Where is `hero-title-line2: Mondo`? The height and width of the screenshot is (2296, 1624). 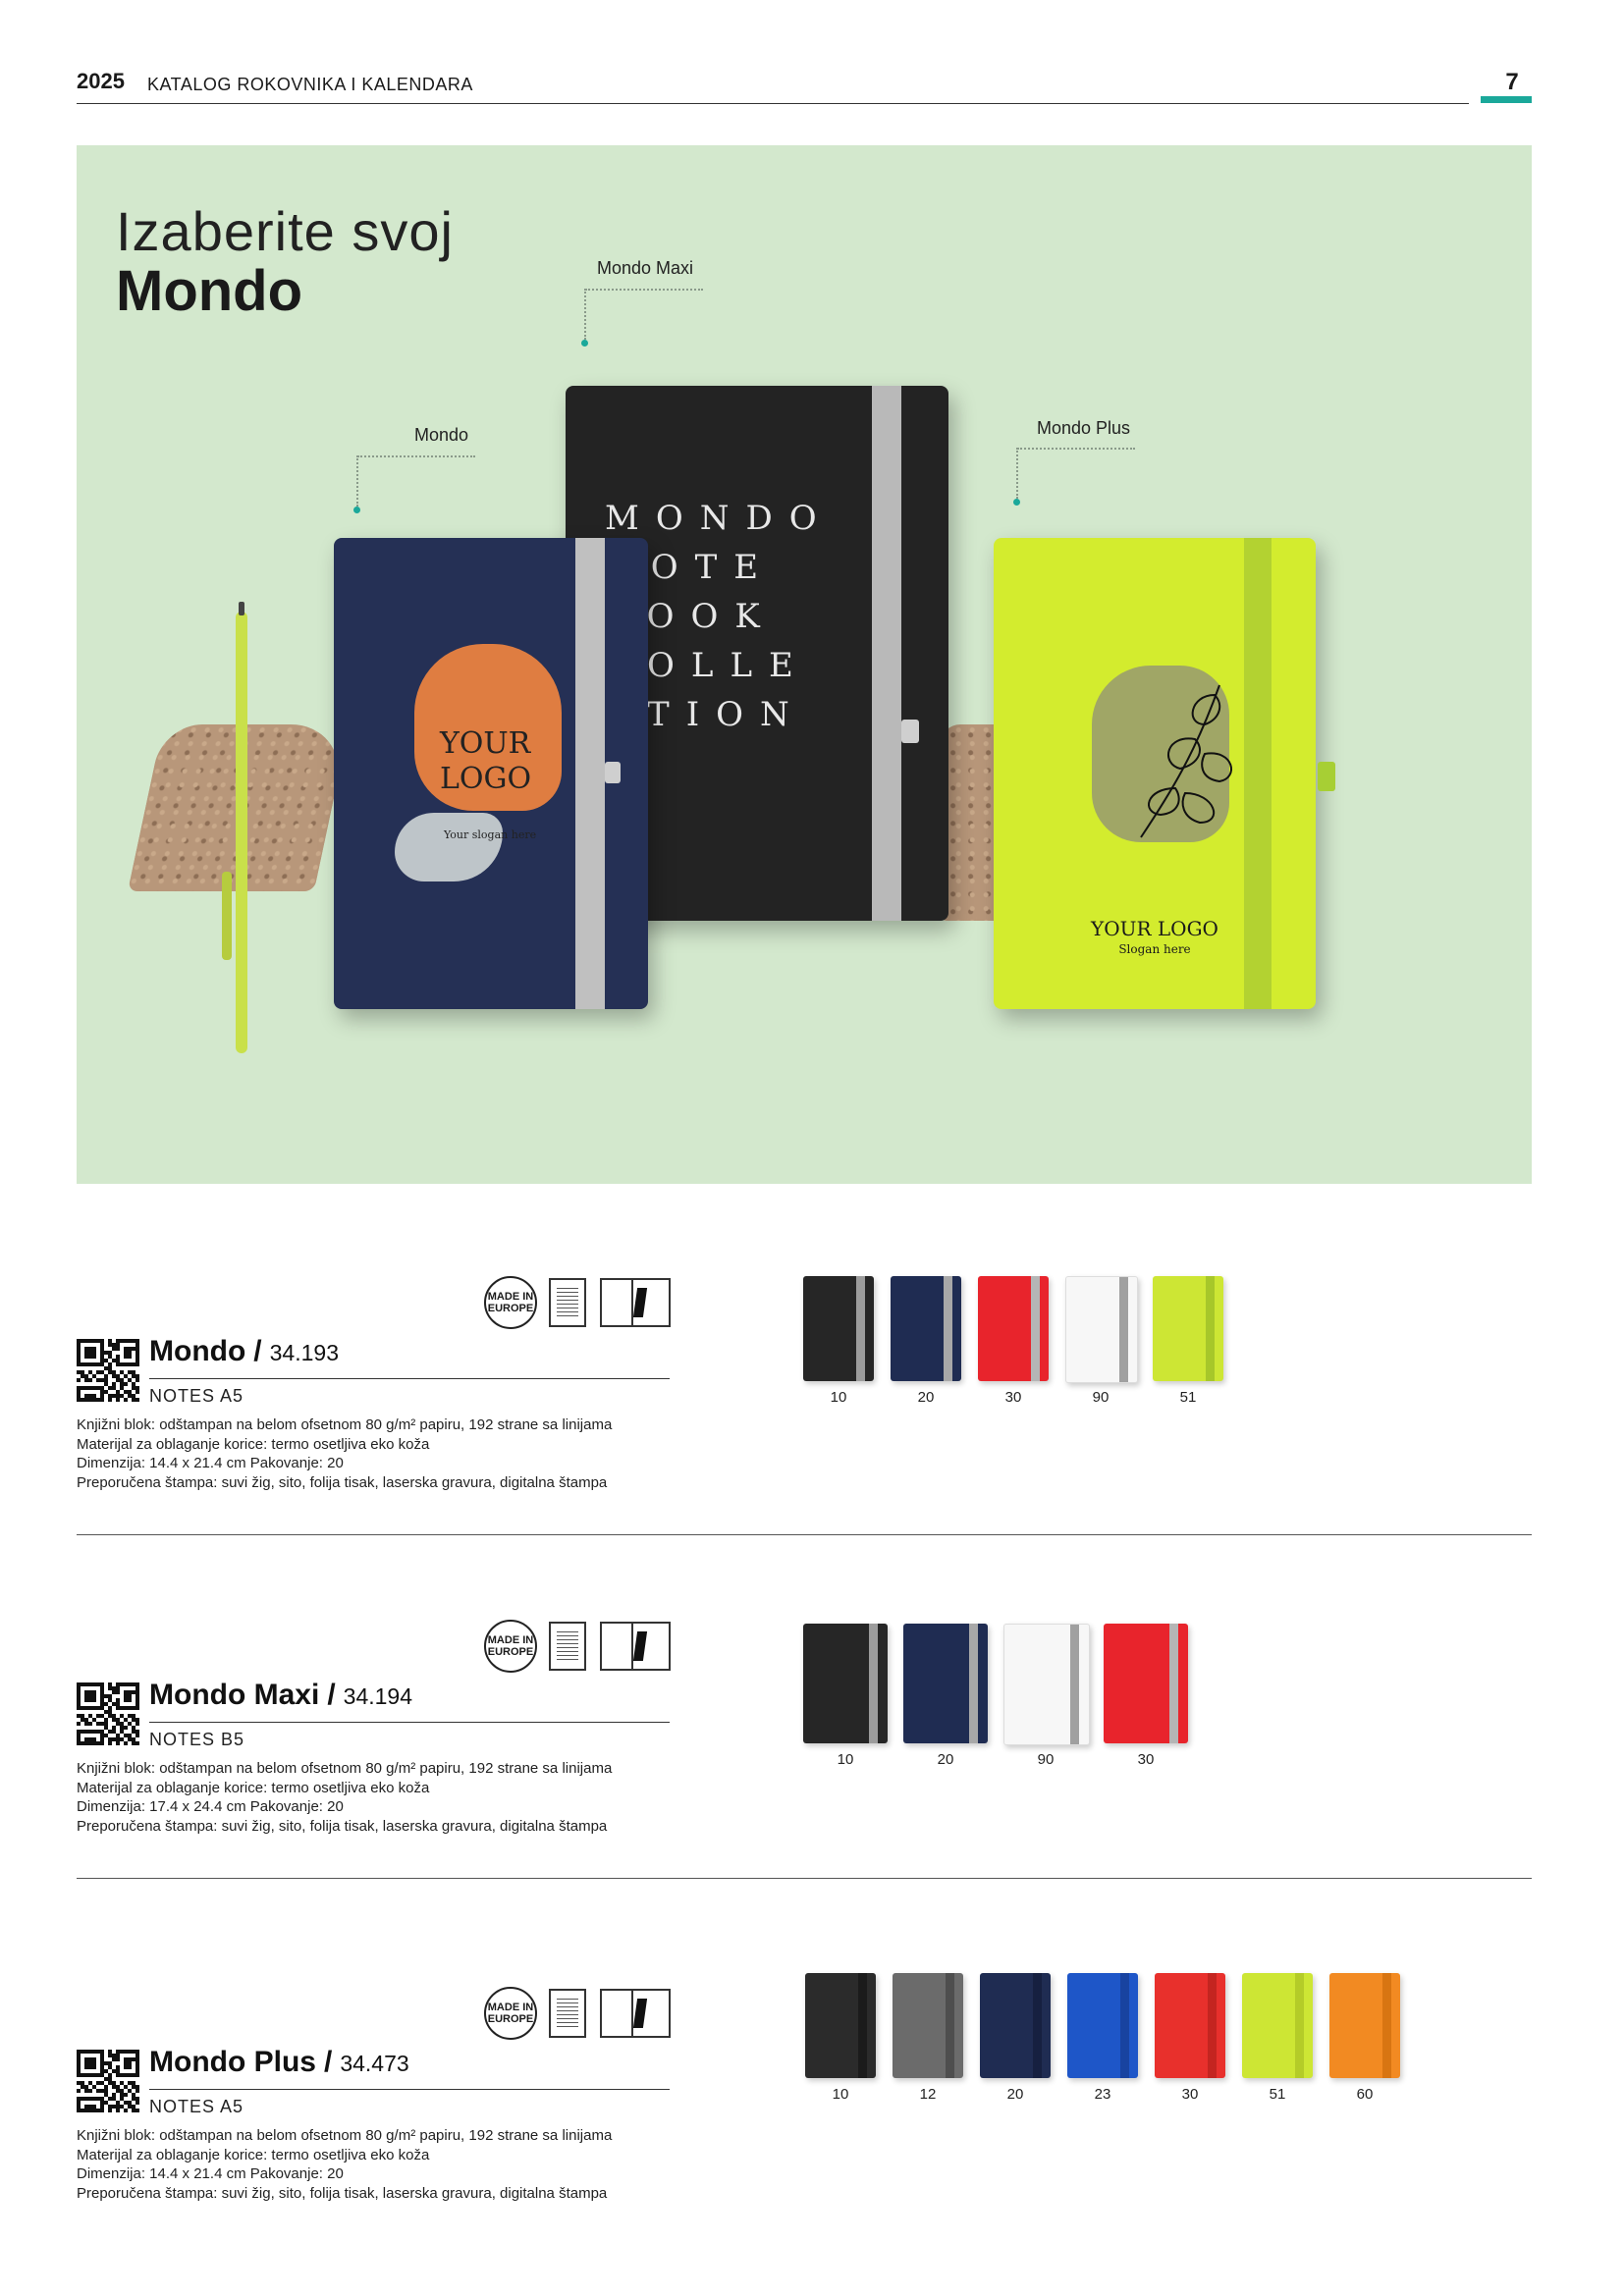 hero-title-line2: Mondo is located at coordinates (209, 291).